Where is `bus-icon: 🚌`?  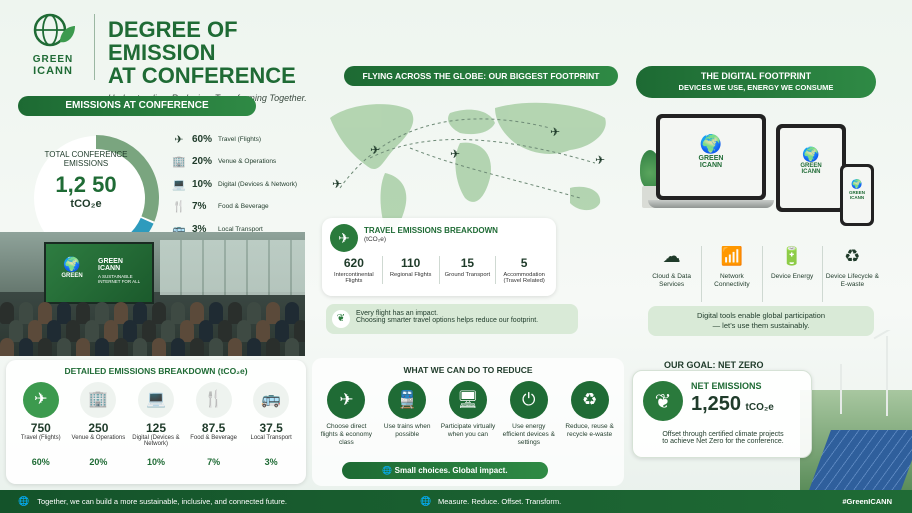
bus-icon: 🚌 is located at coordinates (271, 400).